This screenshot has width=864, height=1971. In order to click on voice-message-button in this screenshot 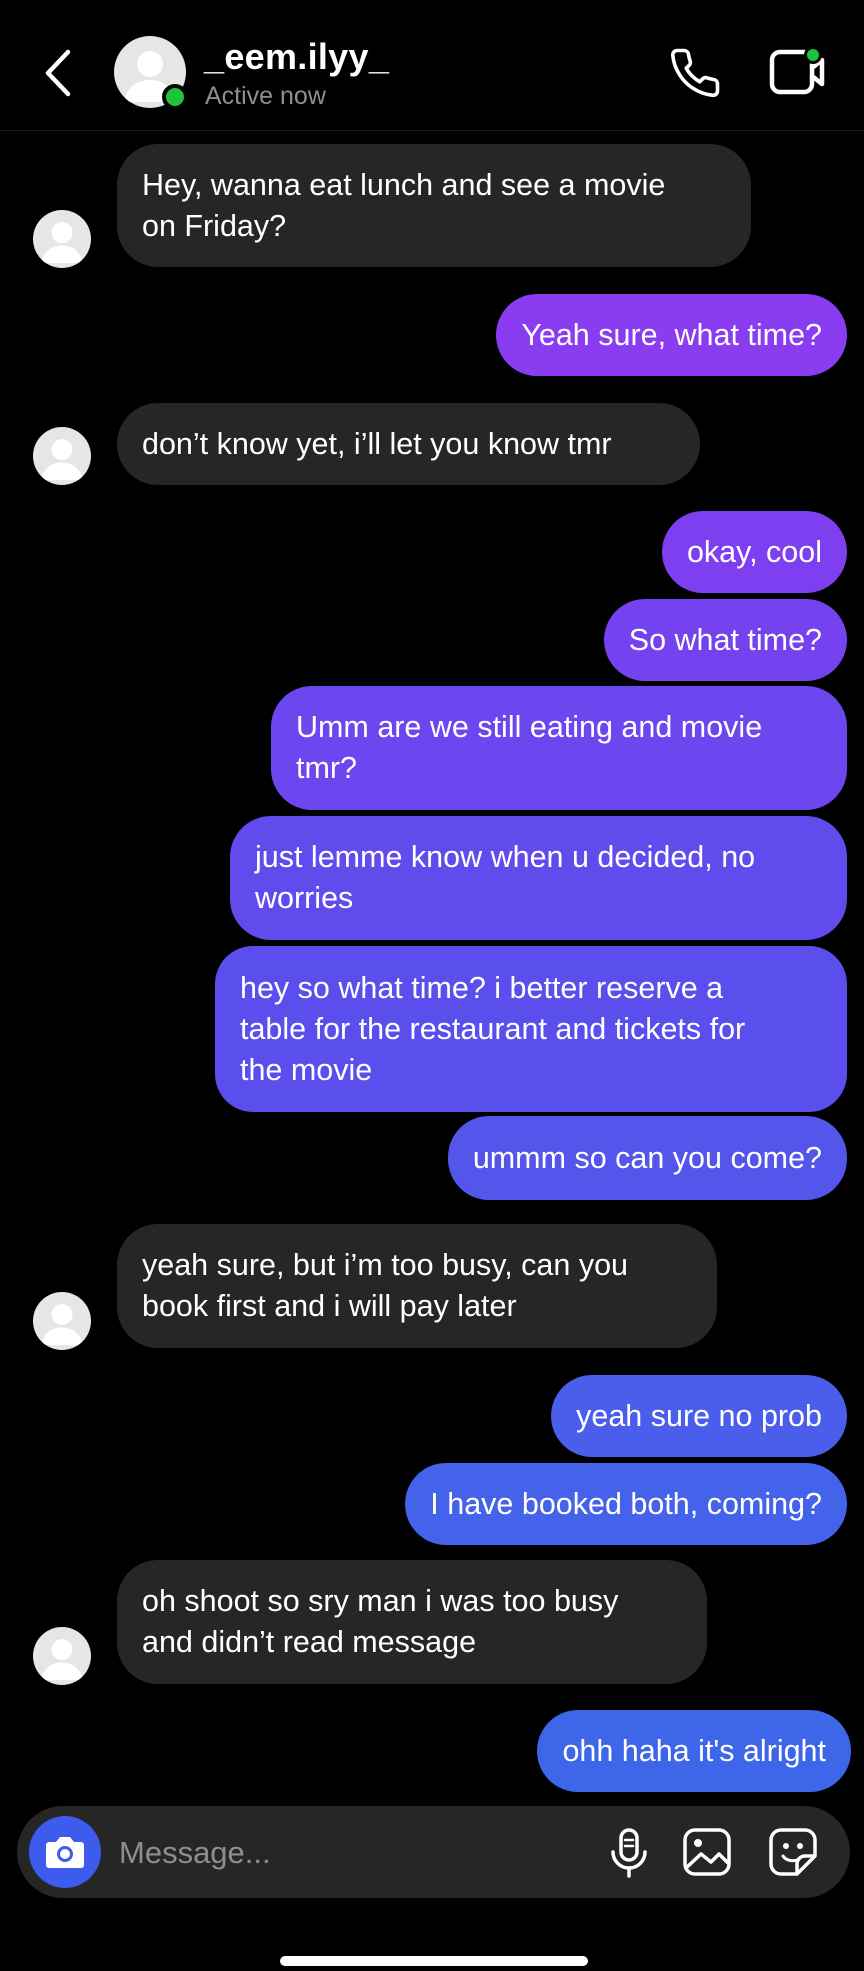, I will do `click(629, 1853)`.